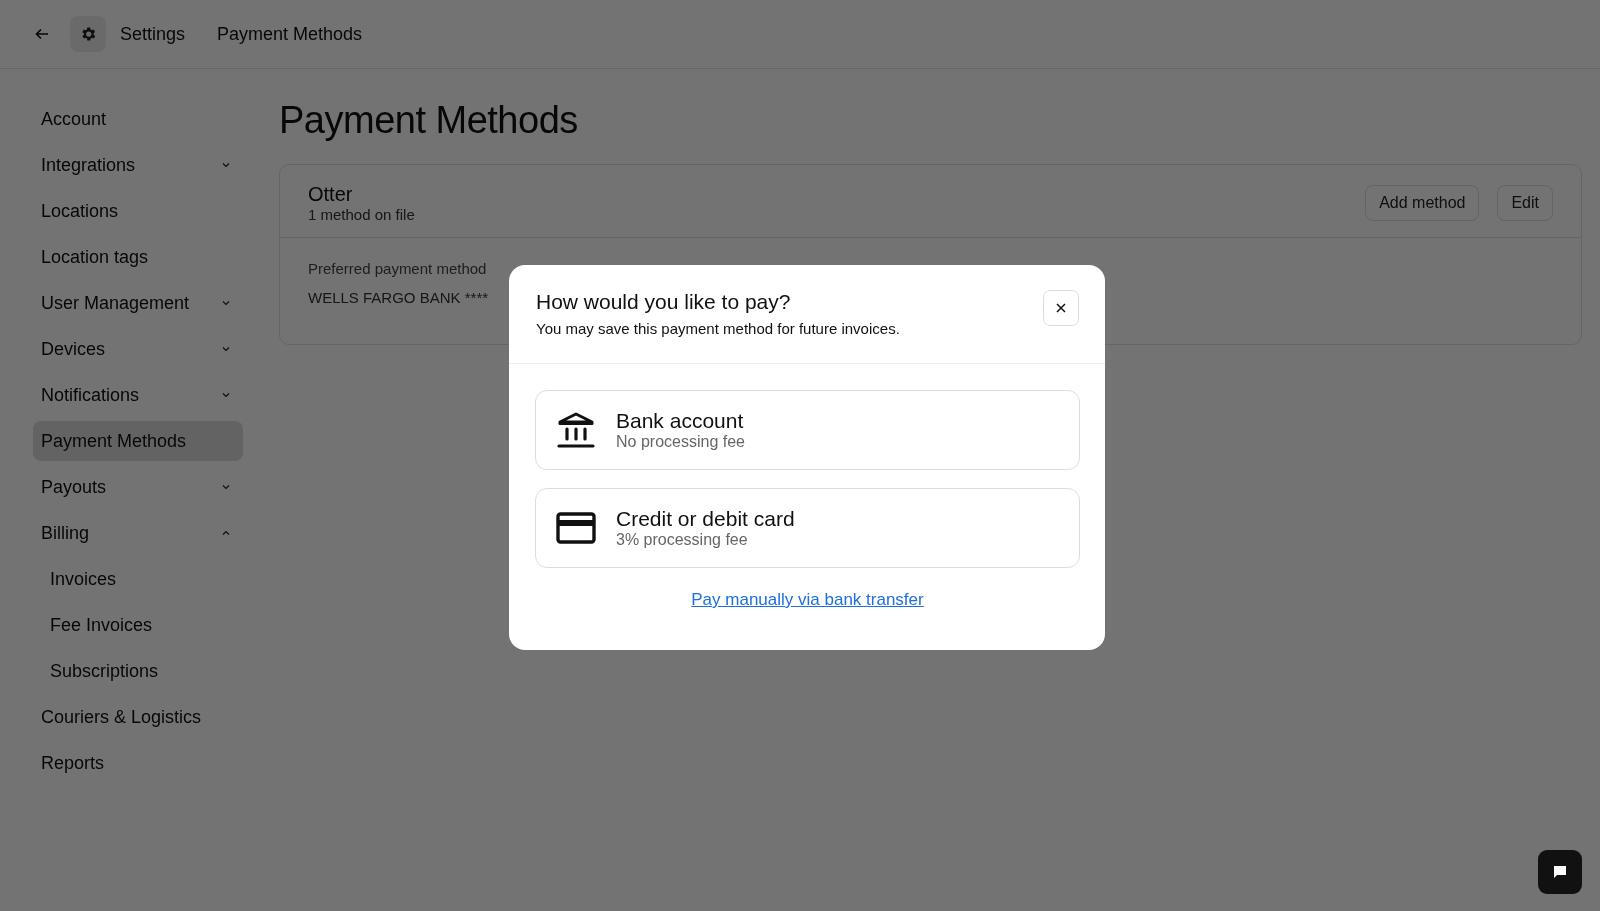 Image resolution: width=1600 pixels, height=911 pixels. I want to click on credit-card-icon, so click(576, 528).